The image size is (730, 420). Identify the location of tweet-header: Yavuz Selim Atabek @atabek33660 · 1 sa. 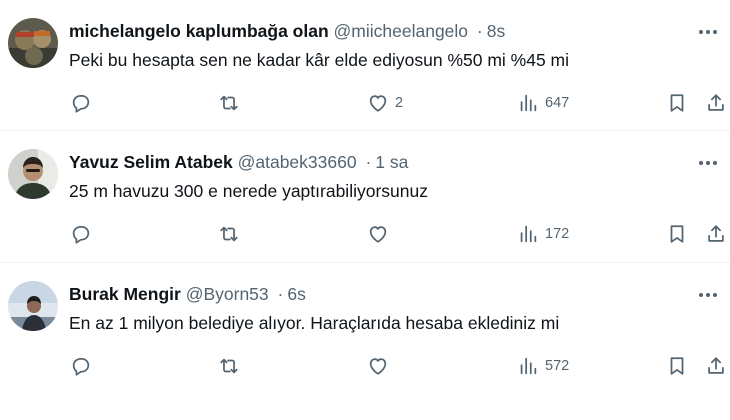
(238, 162).